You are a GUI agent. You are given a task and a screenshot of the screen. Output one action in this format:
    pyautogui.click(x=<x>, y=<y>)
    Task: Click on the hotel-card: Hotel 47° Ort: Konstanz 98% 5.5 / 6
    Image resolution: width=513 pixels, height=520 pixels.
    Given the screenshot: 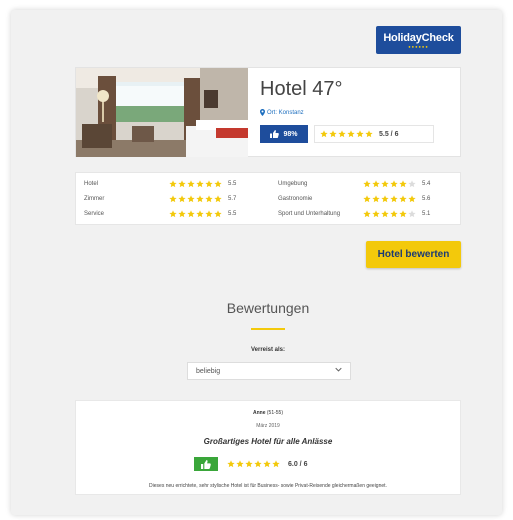 What is the action you would take?
    pyautogui.click(x=268, y=112)
    